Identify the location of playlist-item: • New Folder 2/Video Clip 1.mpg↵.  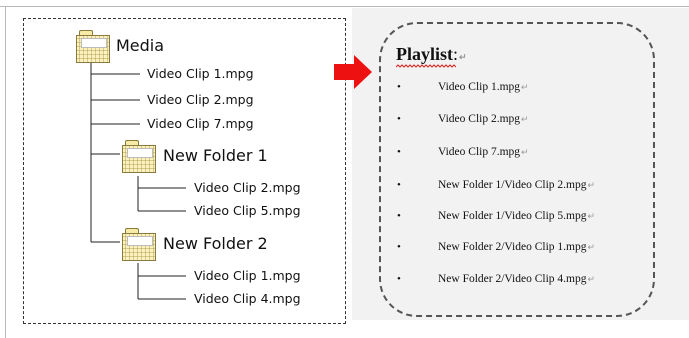
(496, 247).